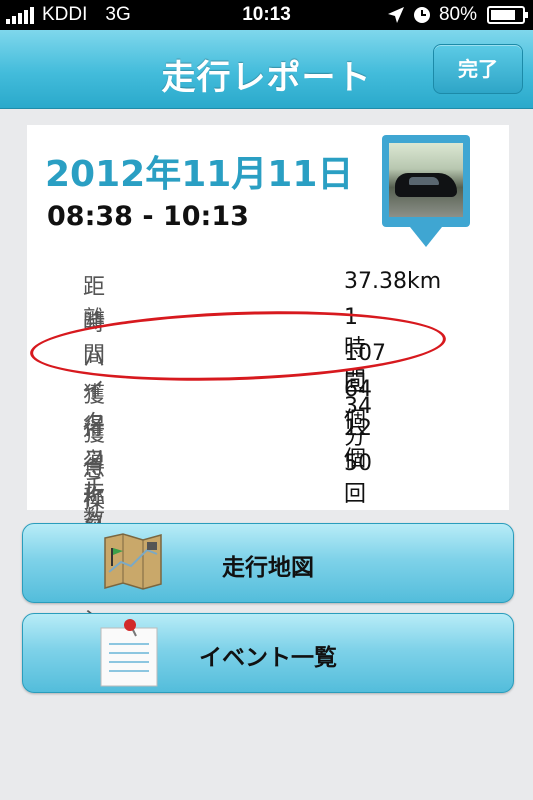 The image size is (533, 800). What do you see at coordinates (457, 14) in the screenshot?
I see `battery-percent: 80%` at bounding box center [457, 14].